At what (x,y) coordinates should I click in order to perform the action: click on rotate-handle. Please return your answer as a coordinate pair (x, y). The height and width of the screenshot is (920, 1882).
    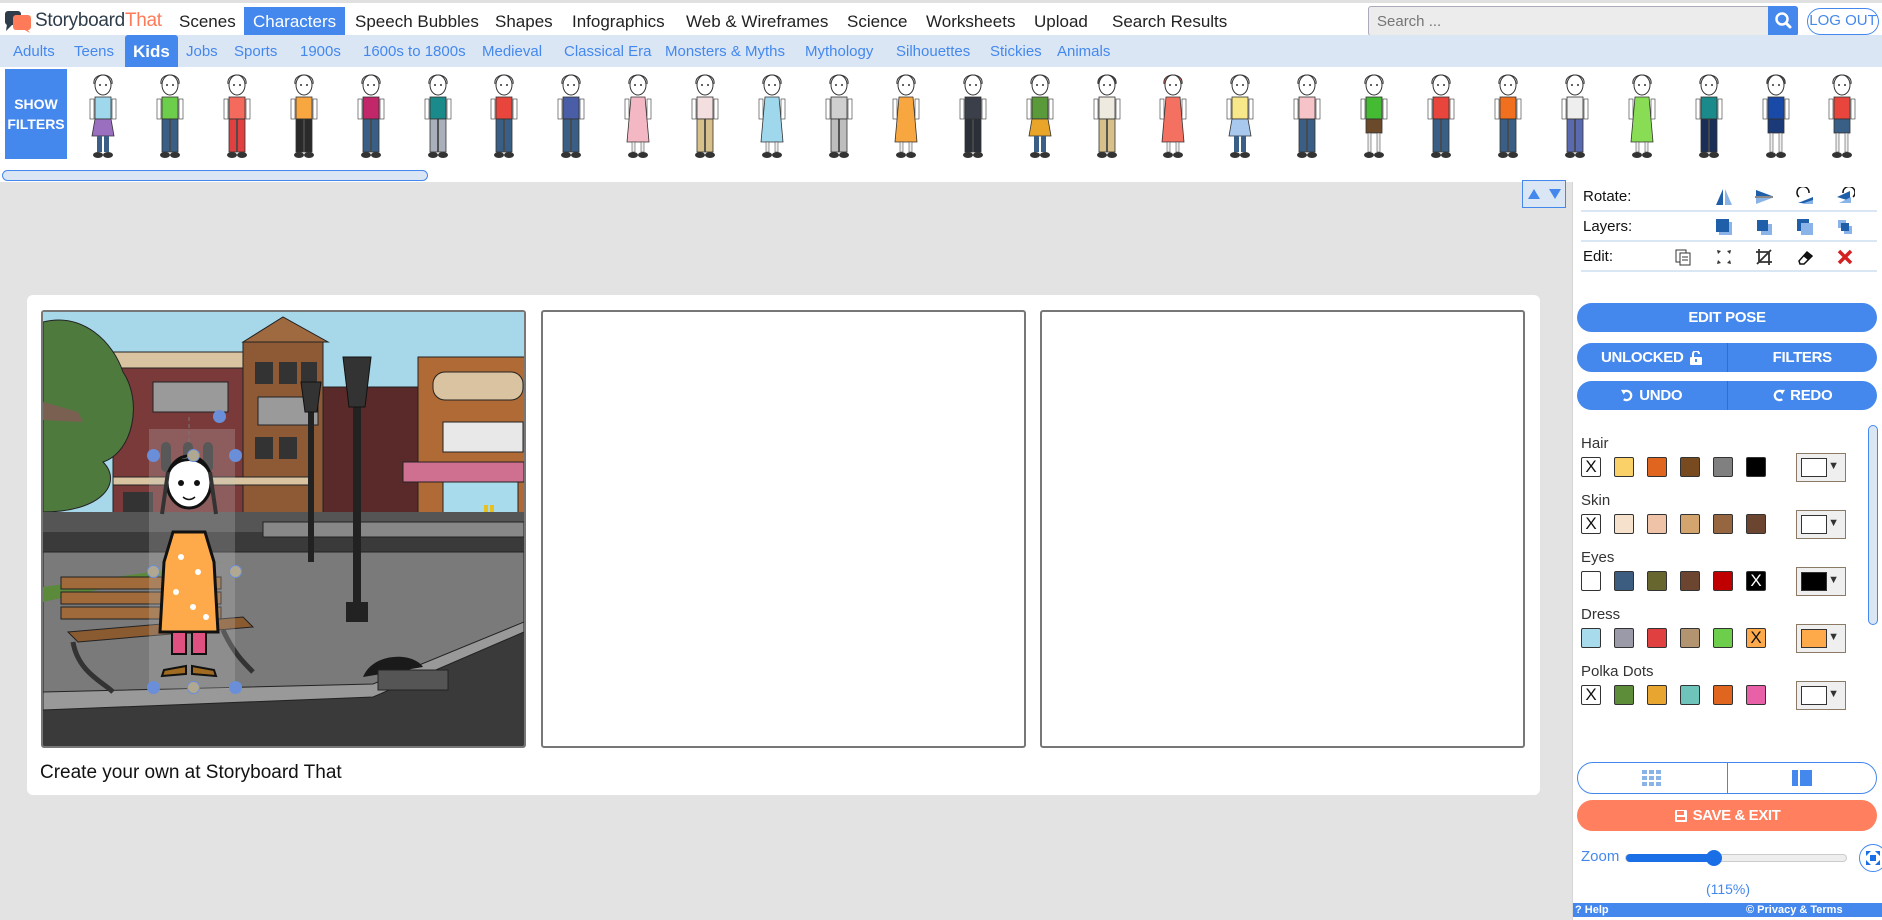
    Looking at the image, I should click on (219, 416).